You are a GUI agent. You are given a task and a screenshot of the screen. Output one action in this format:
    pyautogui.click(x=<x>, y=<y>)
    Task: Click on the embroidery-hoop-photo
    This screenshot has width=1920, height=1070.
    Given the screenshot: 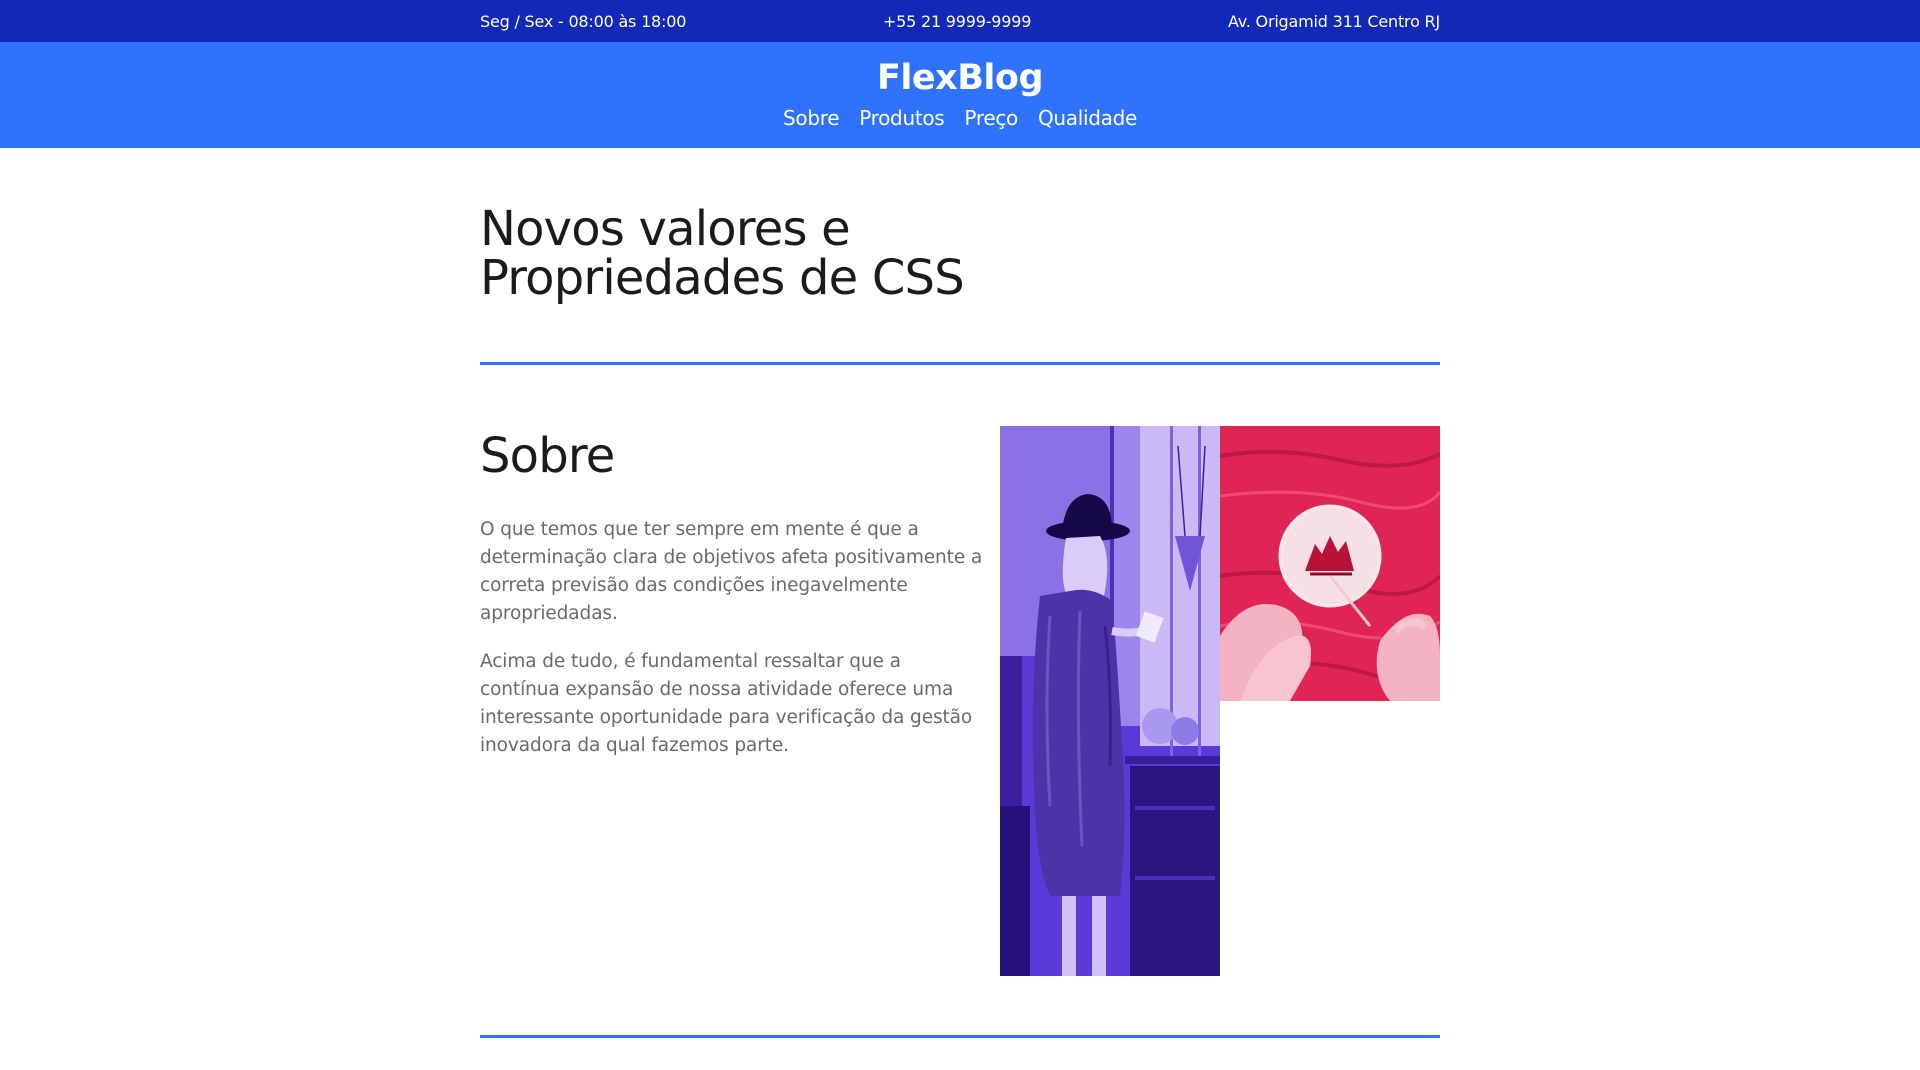 What is the action you would take?
    pyautogui.click(x=1330, y=563)
    